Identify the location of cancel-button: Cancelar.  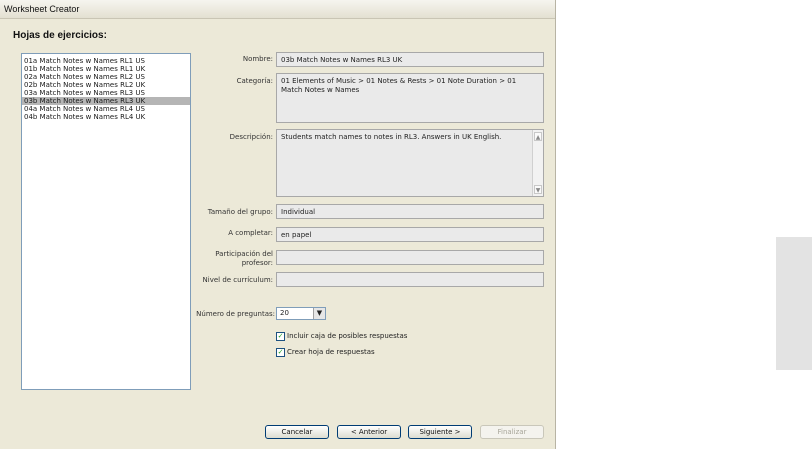
(297, 432).